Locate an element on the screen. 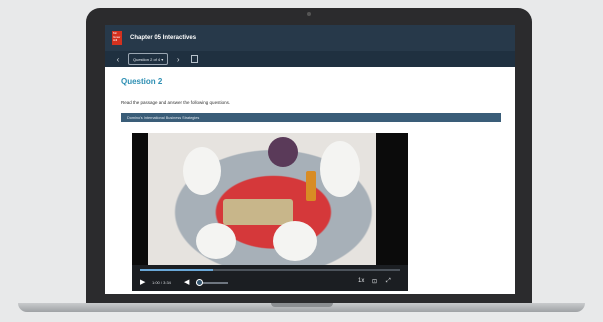 The height and width of the screenshot is (322, 603). app-header: Mc Graw Hill Chapter 05 Interactives is located at coordinates (310, 38).